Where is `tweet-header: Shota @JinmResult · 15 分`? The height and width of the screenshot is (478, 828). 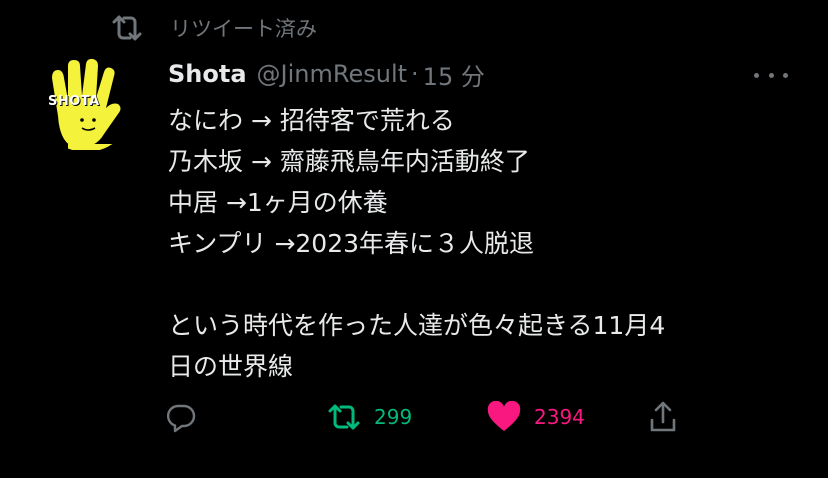 tweet-header: Shota @JinmResult · 15 分 is located at coordinates (326, 74).